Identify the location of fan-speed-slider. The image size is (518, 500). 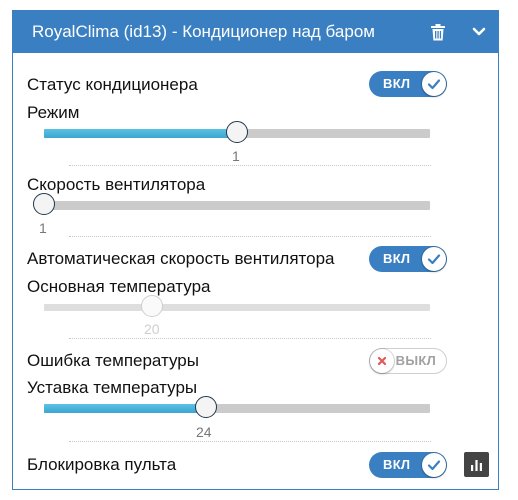
(231, 205).